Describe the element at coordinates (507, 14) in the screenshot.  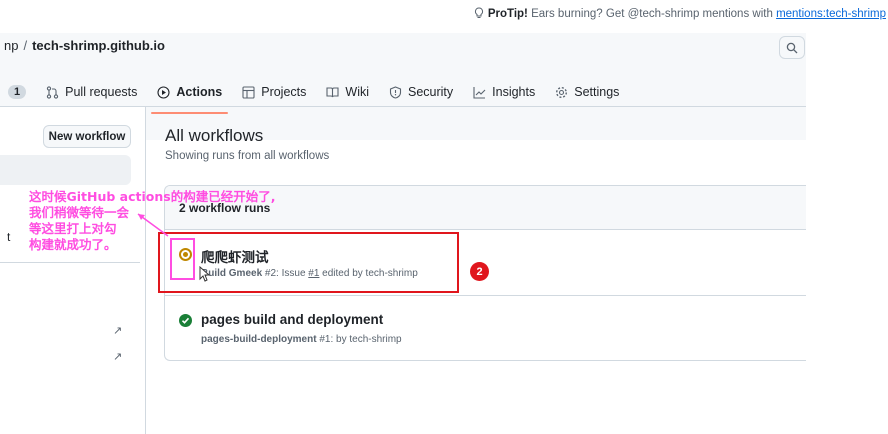
I see `protip-label: ProTip!` at that location.